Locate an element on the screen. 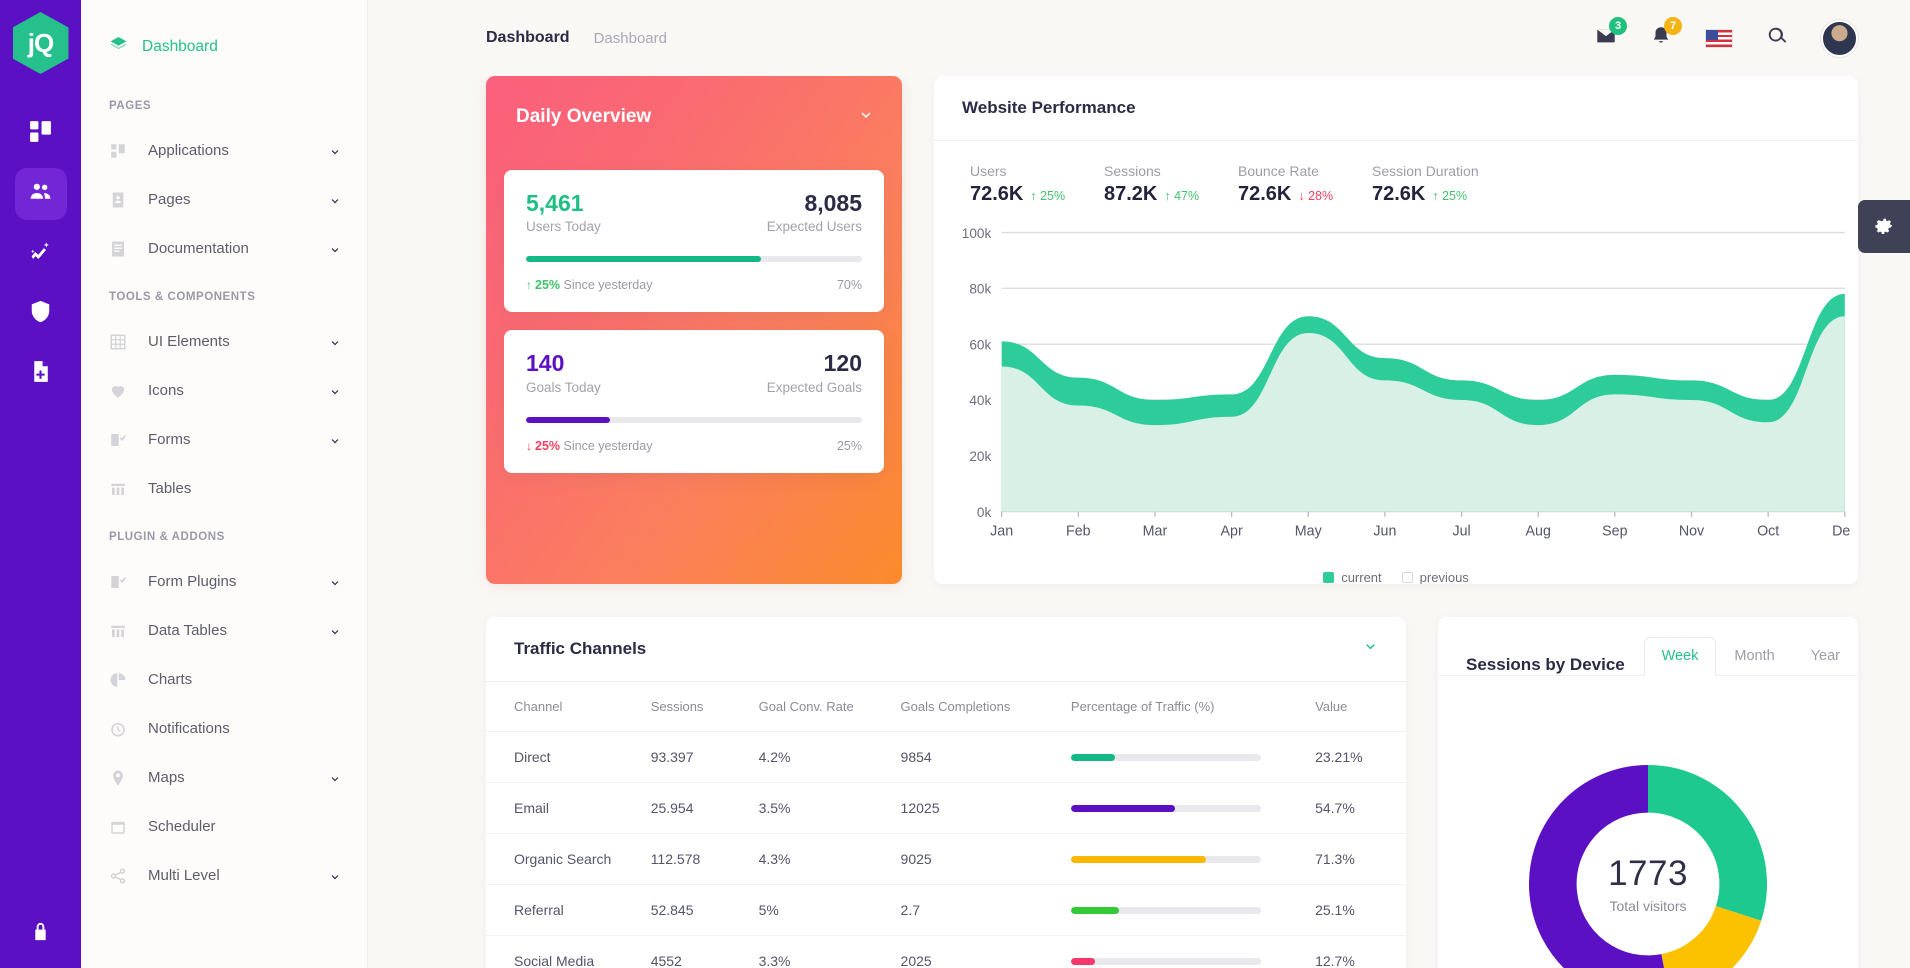 Image resolution: width=1910 pixels, height=968 pixels. cell-channel: Organic Search is located at coordinates (568, 859).